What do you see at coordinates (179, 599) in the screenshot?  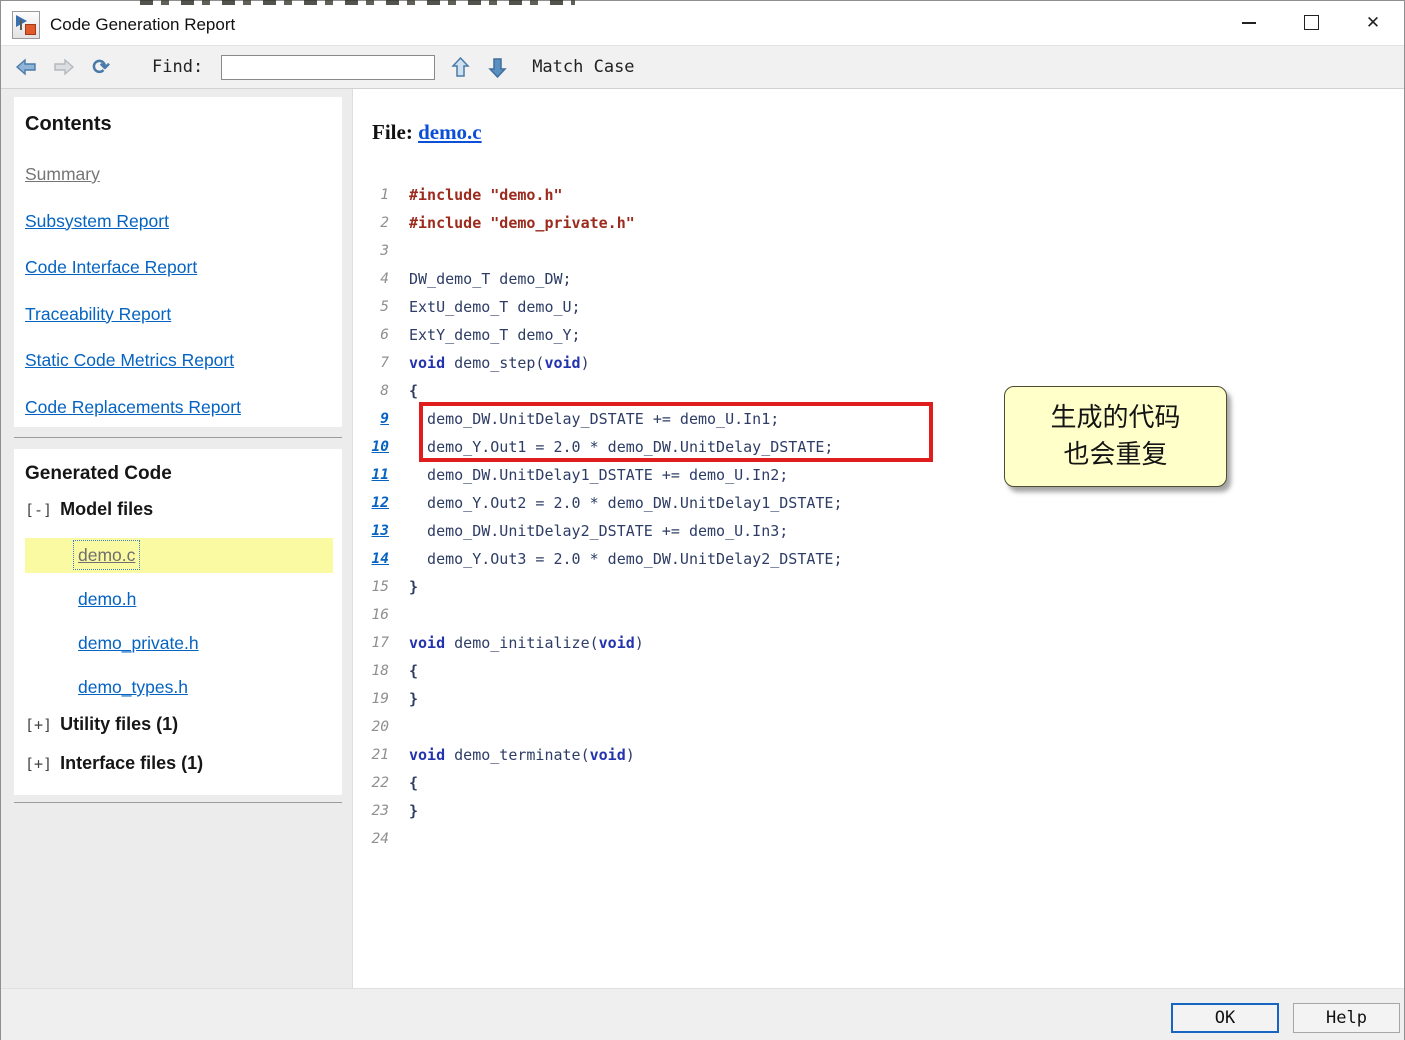 I see `file-row: demo.h` at bounding box center [179, 599].